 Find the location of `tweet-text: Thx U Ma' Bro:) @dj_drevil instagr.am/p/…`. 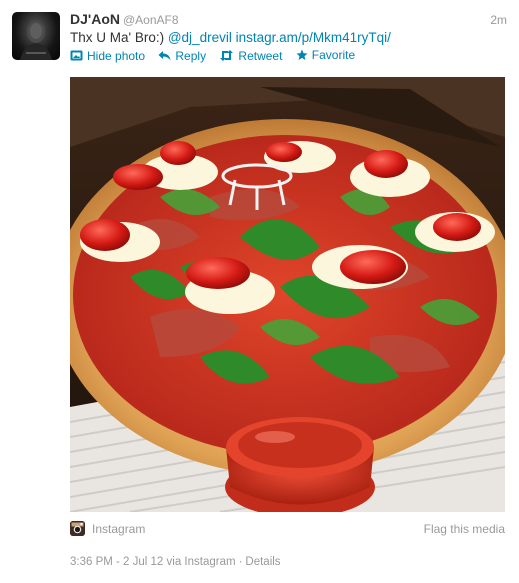

tweet-text: Thx U Ma' Bro:) @dj_drevil instagr.am/p/… is located at coordinates (230, 37).